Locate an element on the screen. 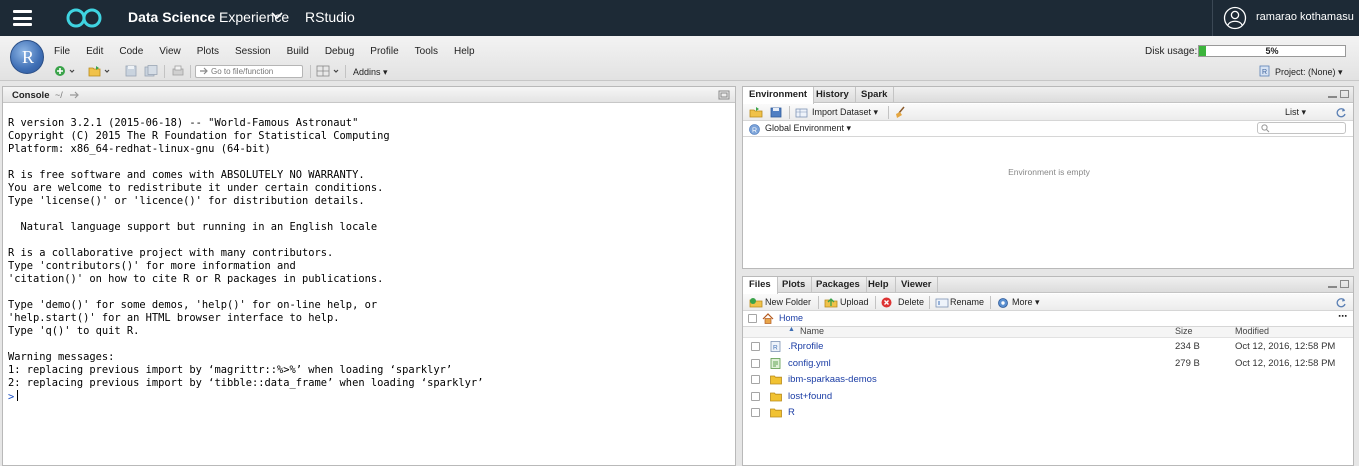 The image size is (1359, 466). menu-file: File is located at coordinates (62, 51).